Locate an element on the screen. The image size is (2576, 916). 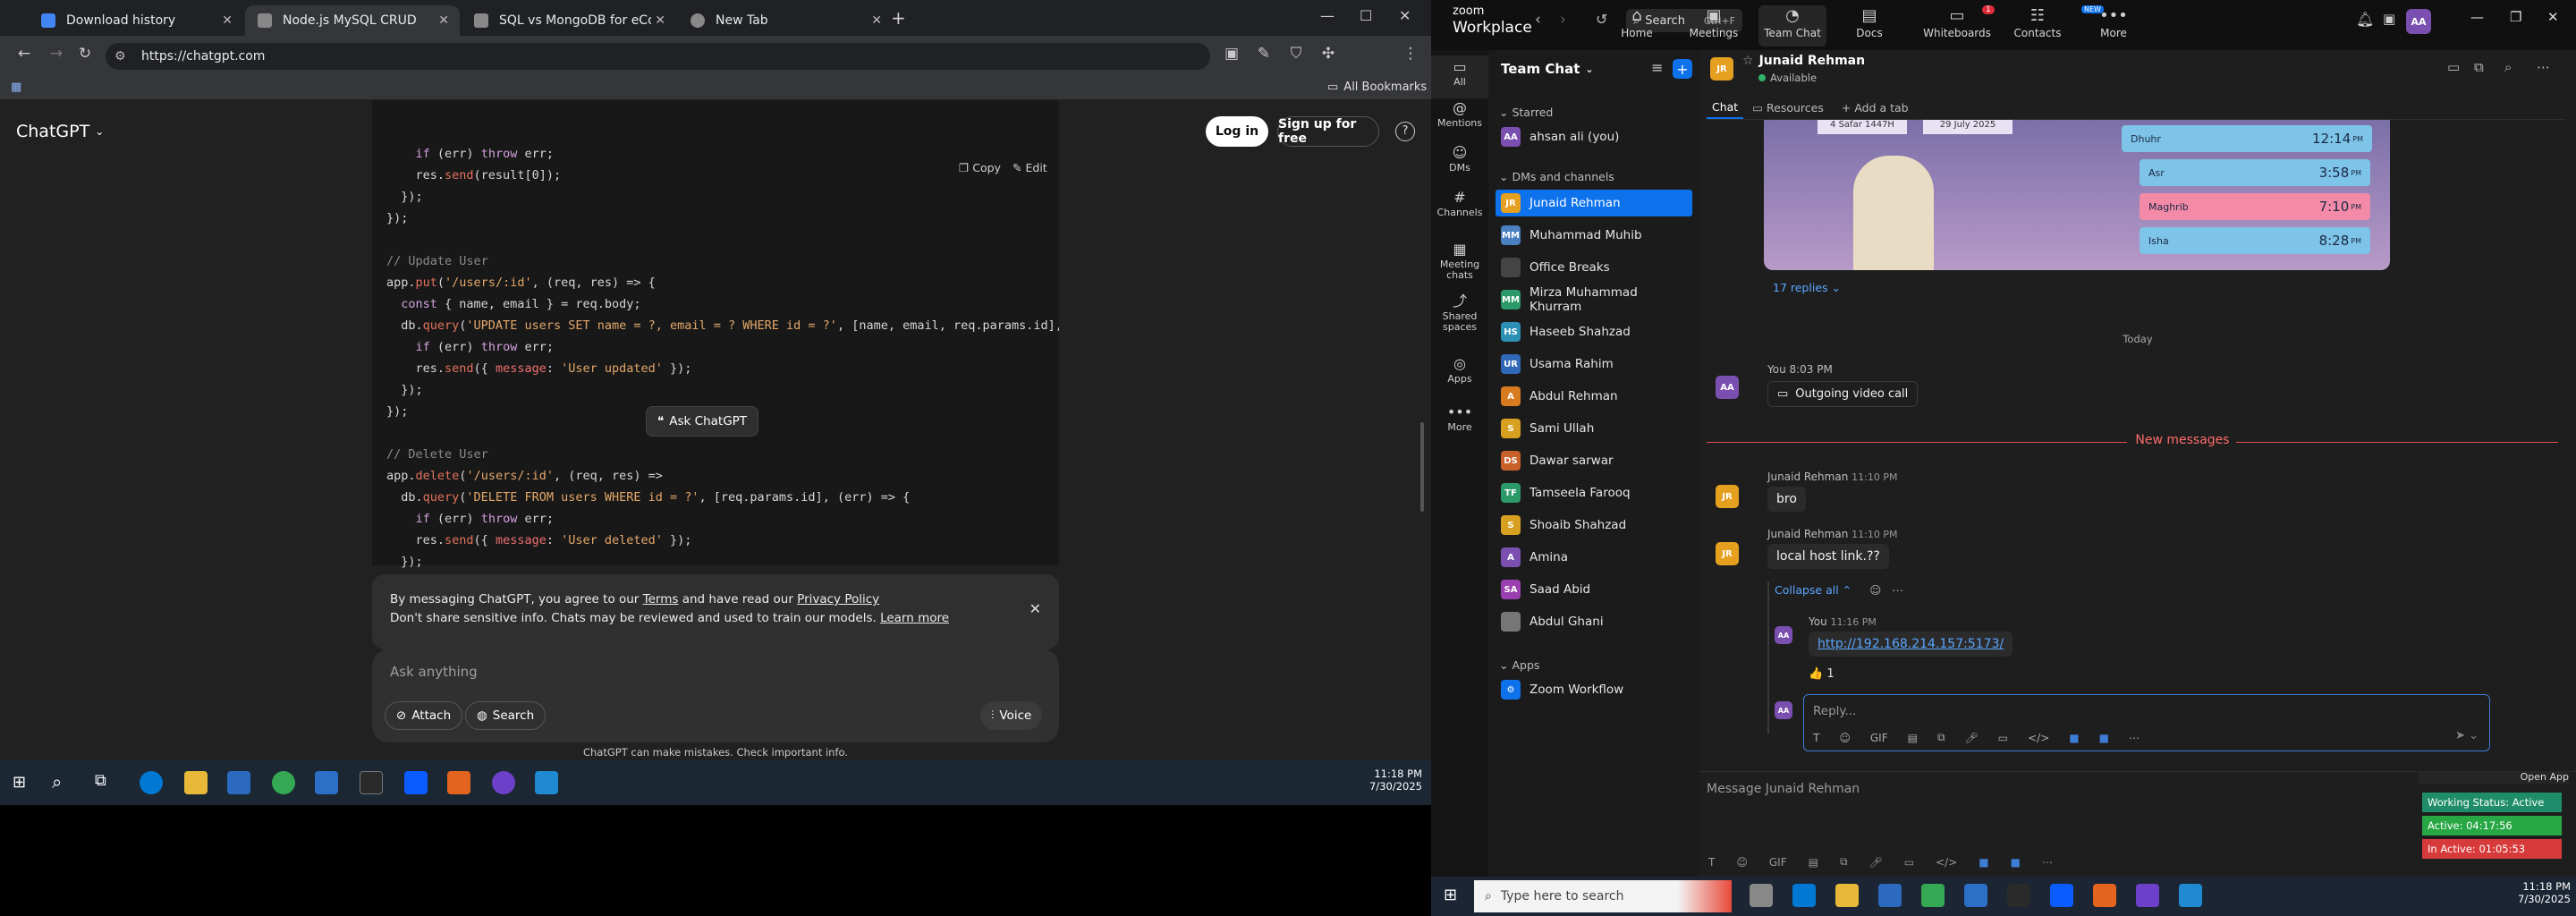
file-explorer-icon is located at coordinates (196, 782).